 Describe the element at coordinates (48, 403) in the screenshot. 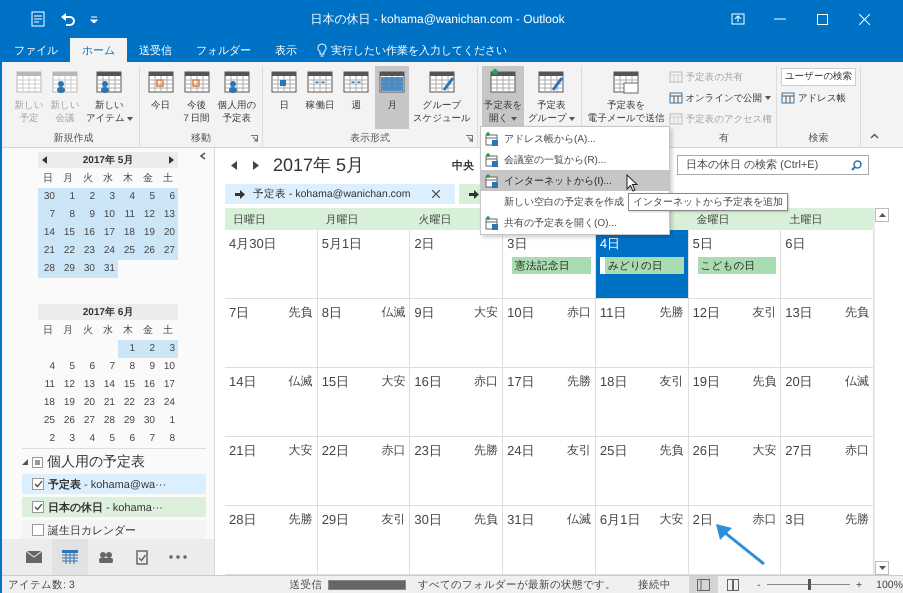

I see `mini-calendar-day: 18` at that location.